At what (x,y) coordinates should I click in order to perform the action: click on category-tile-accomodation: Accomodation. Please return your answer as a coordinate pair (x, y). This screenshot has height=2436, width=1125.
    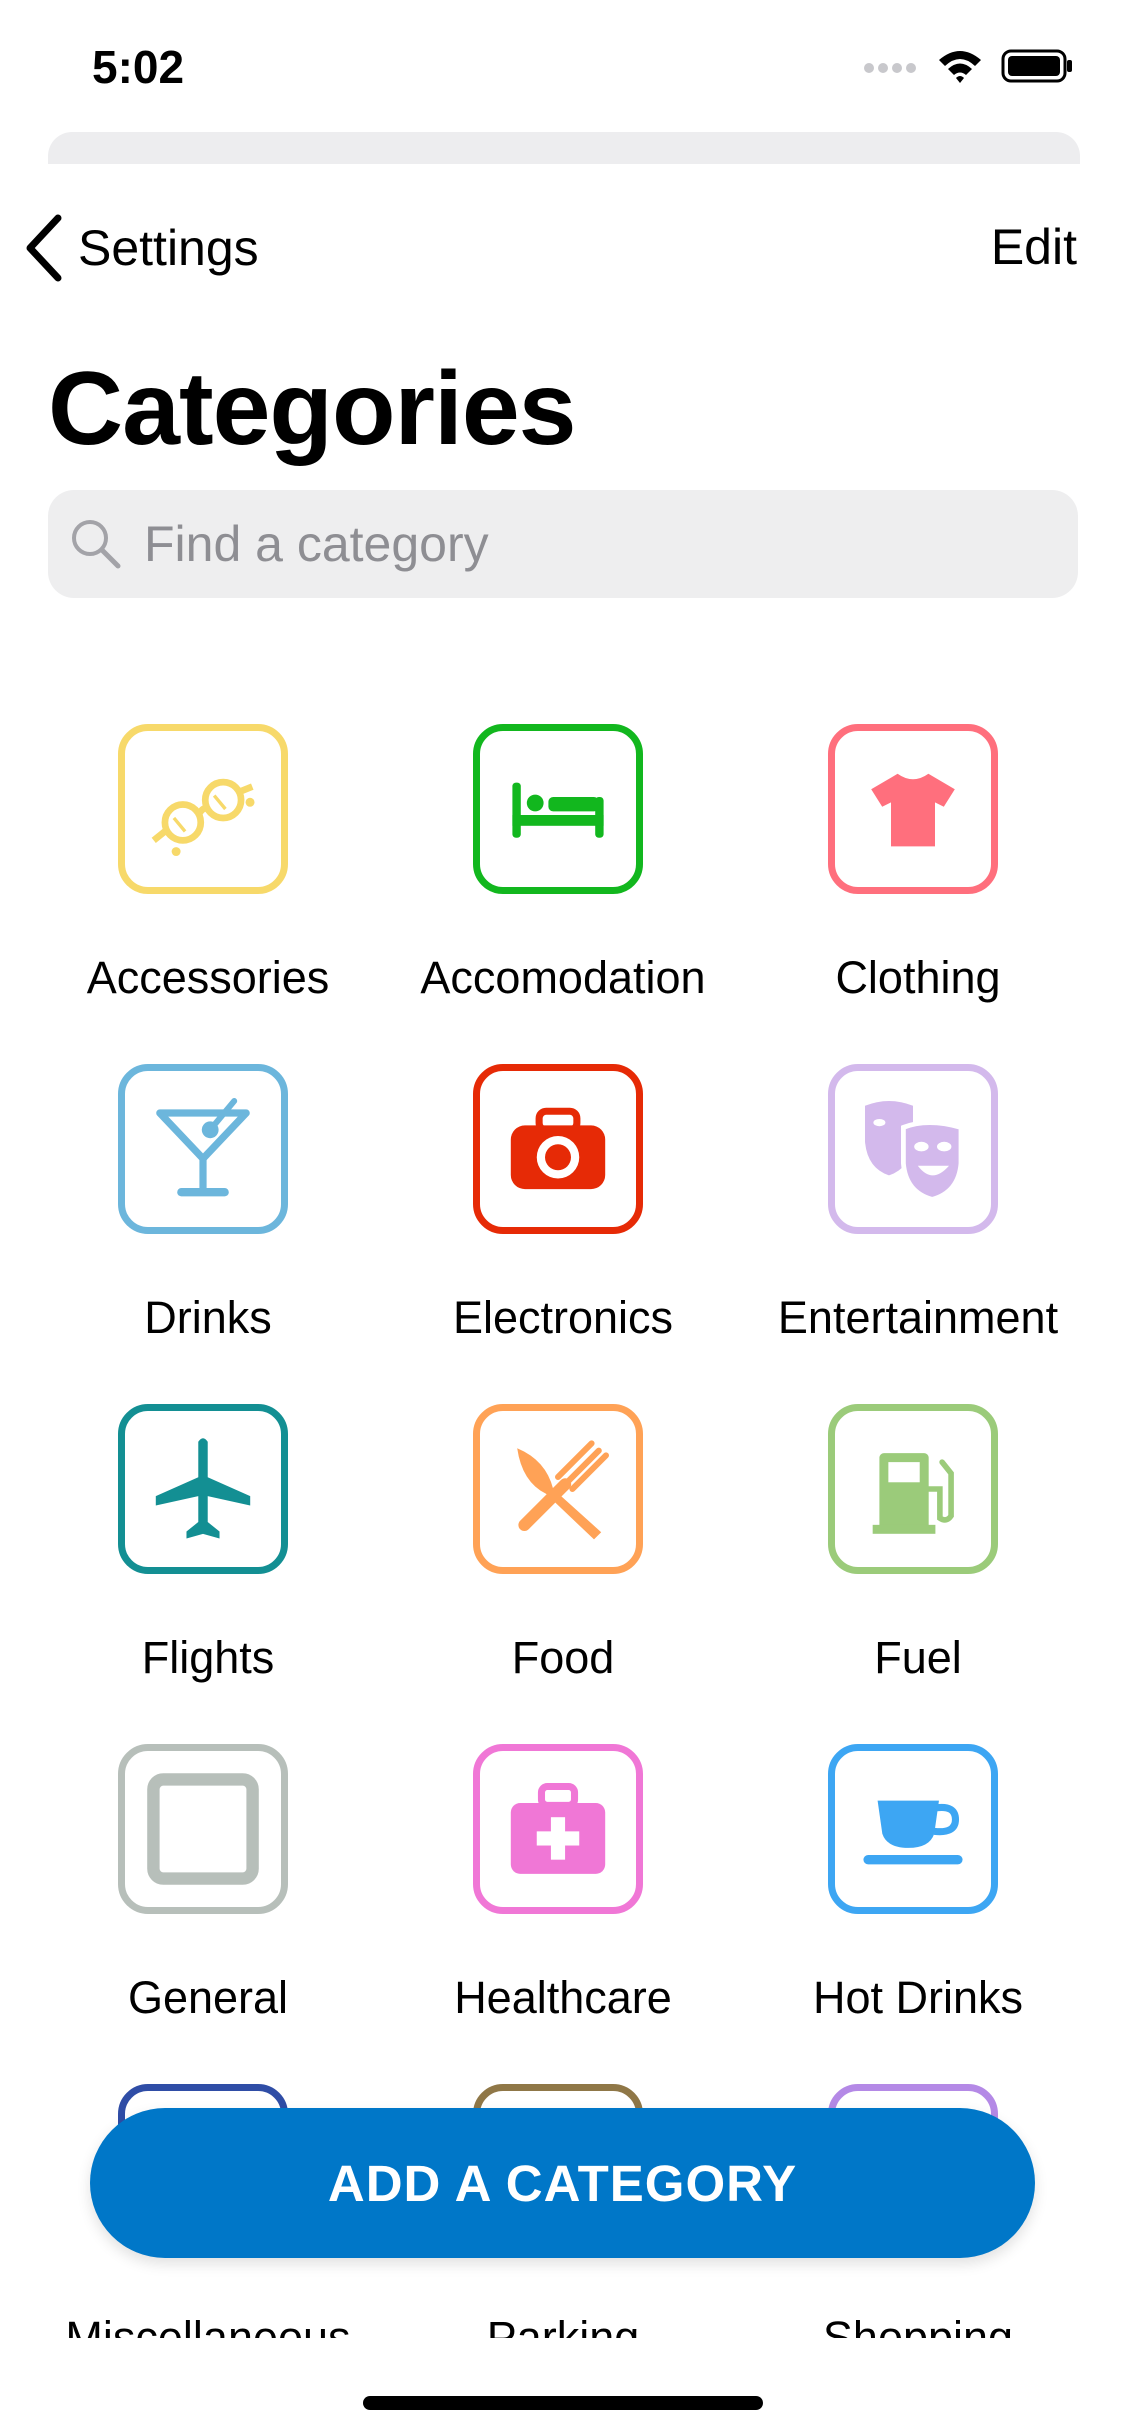
    Looking at the image, I should click on (563, 890).